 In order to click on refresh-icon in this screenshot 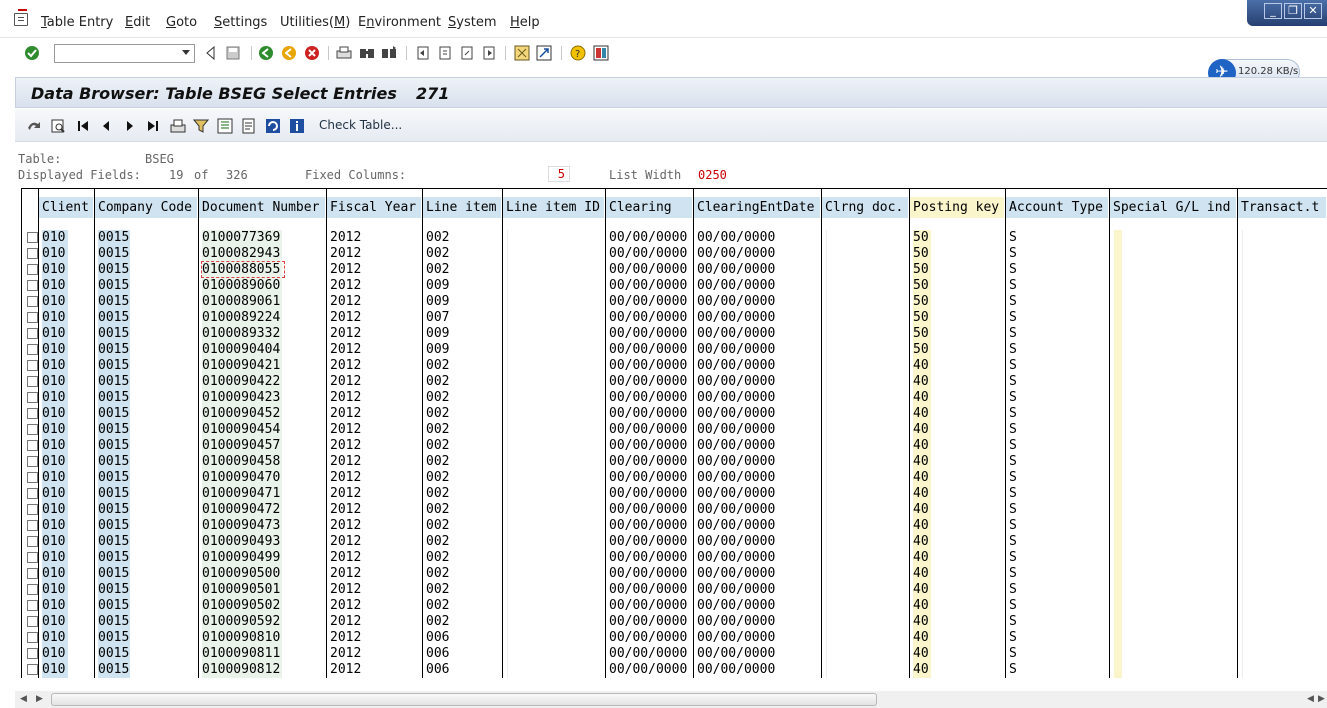, I will do `click(272, 125)`.